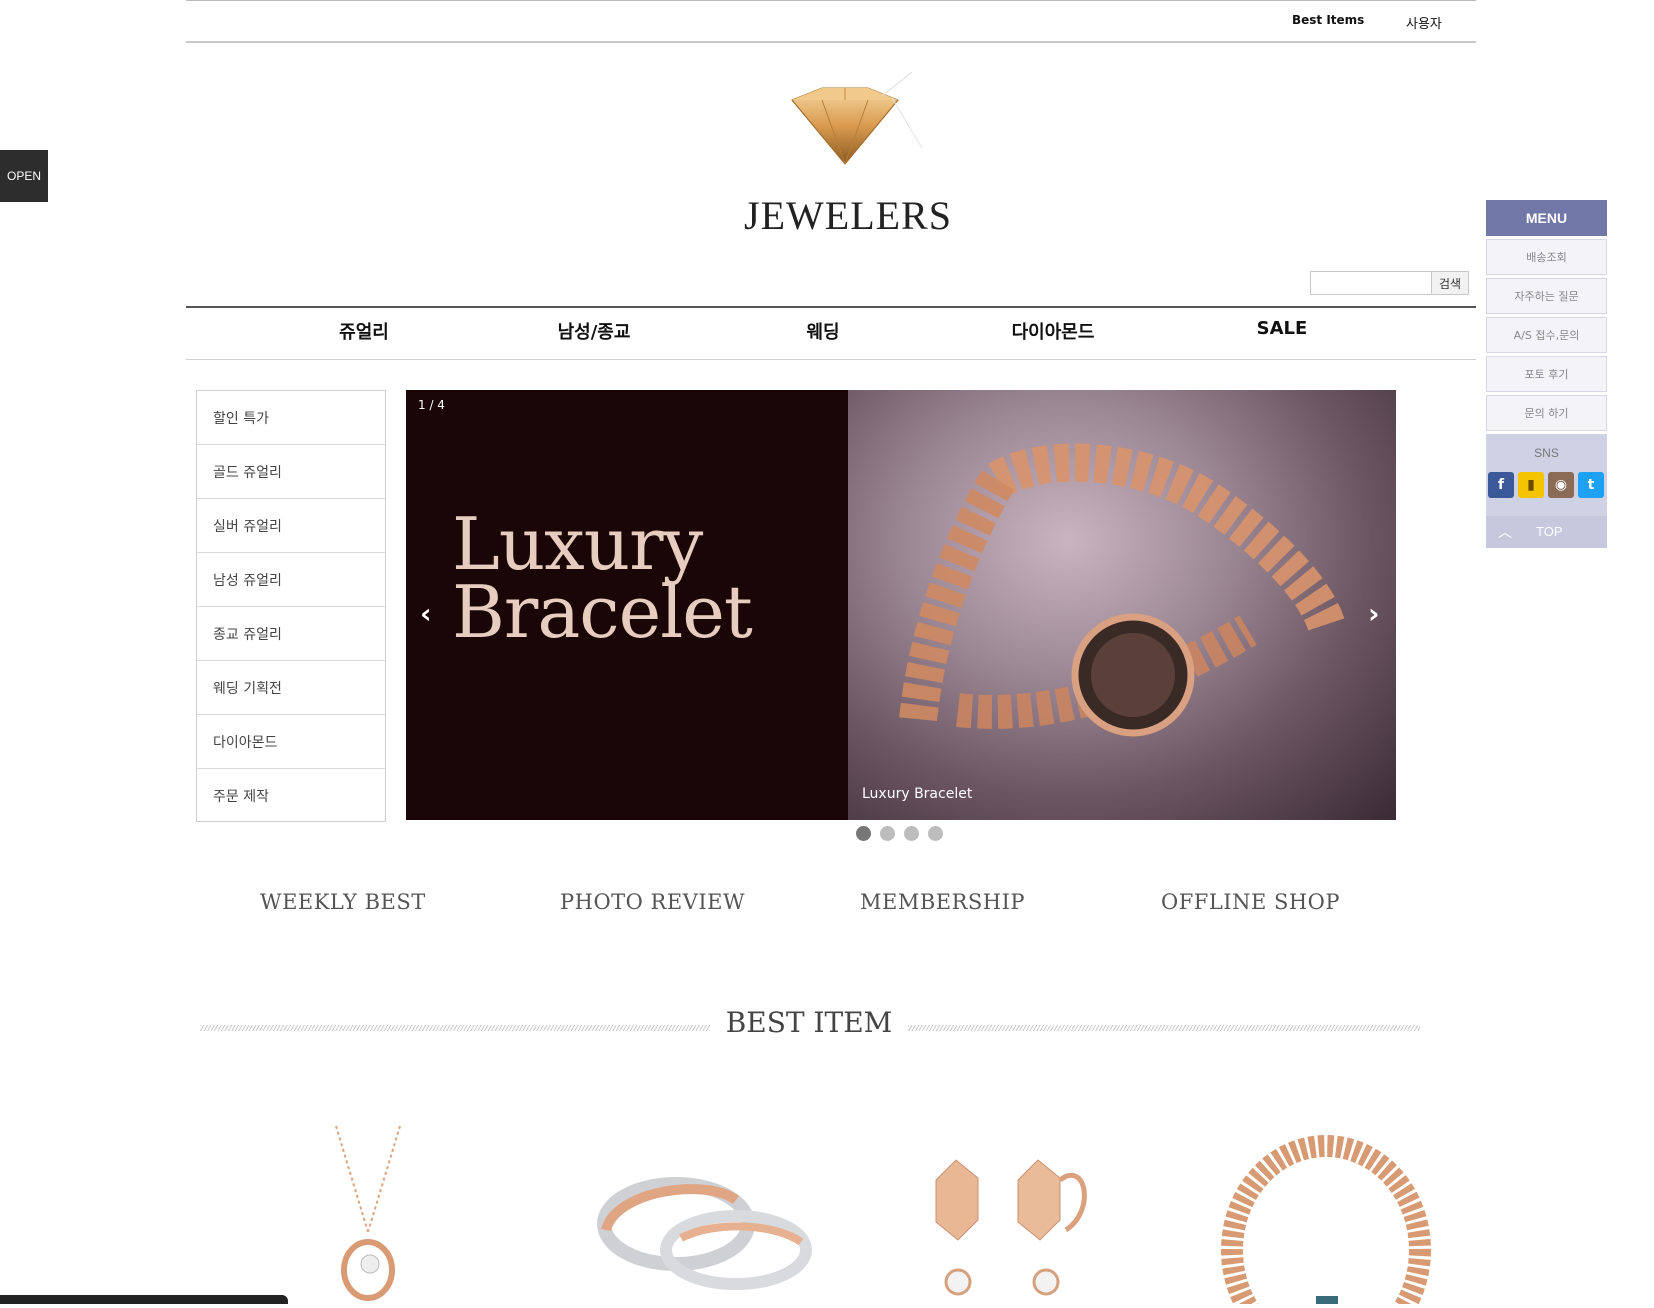 The height and width of the screenshot is (1308, 1654). What do you see at coordinates (291, 742) in the screenshot?
I see `category-diamond: 다이아몬드` at bounding box center [291, 742].